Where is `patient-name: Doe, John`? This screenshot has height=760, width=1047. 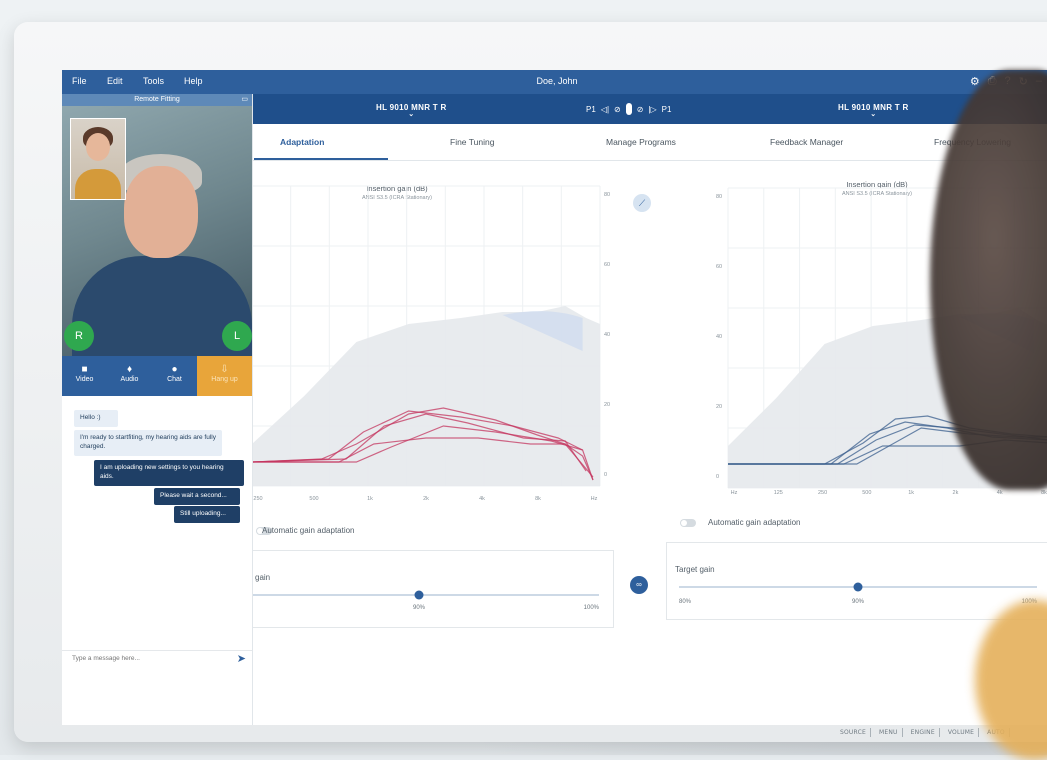
patient-name: Doe, John is located at coordinates (557, 81).